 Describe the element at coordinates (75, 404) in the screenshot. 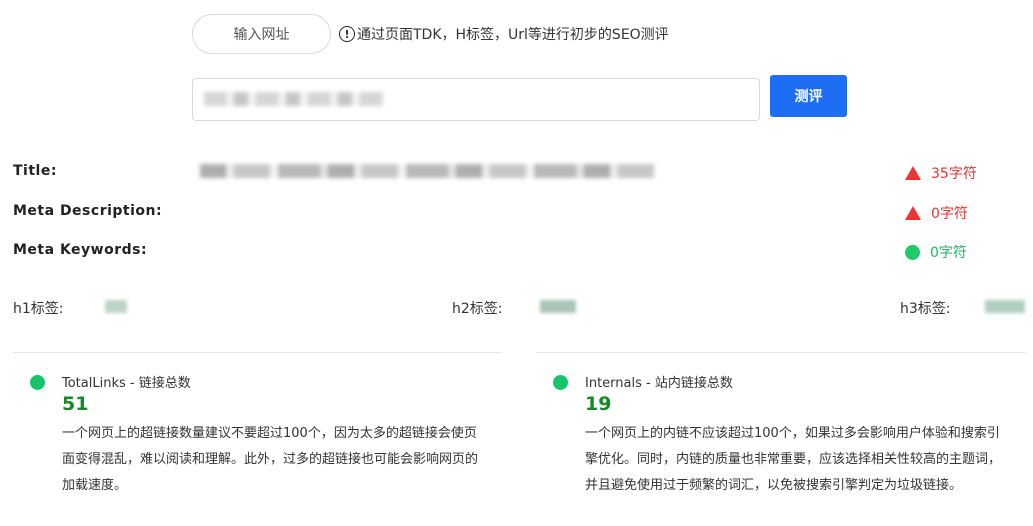

I see `total-links-value: 51` at that location.